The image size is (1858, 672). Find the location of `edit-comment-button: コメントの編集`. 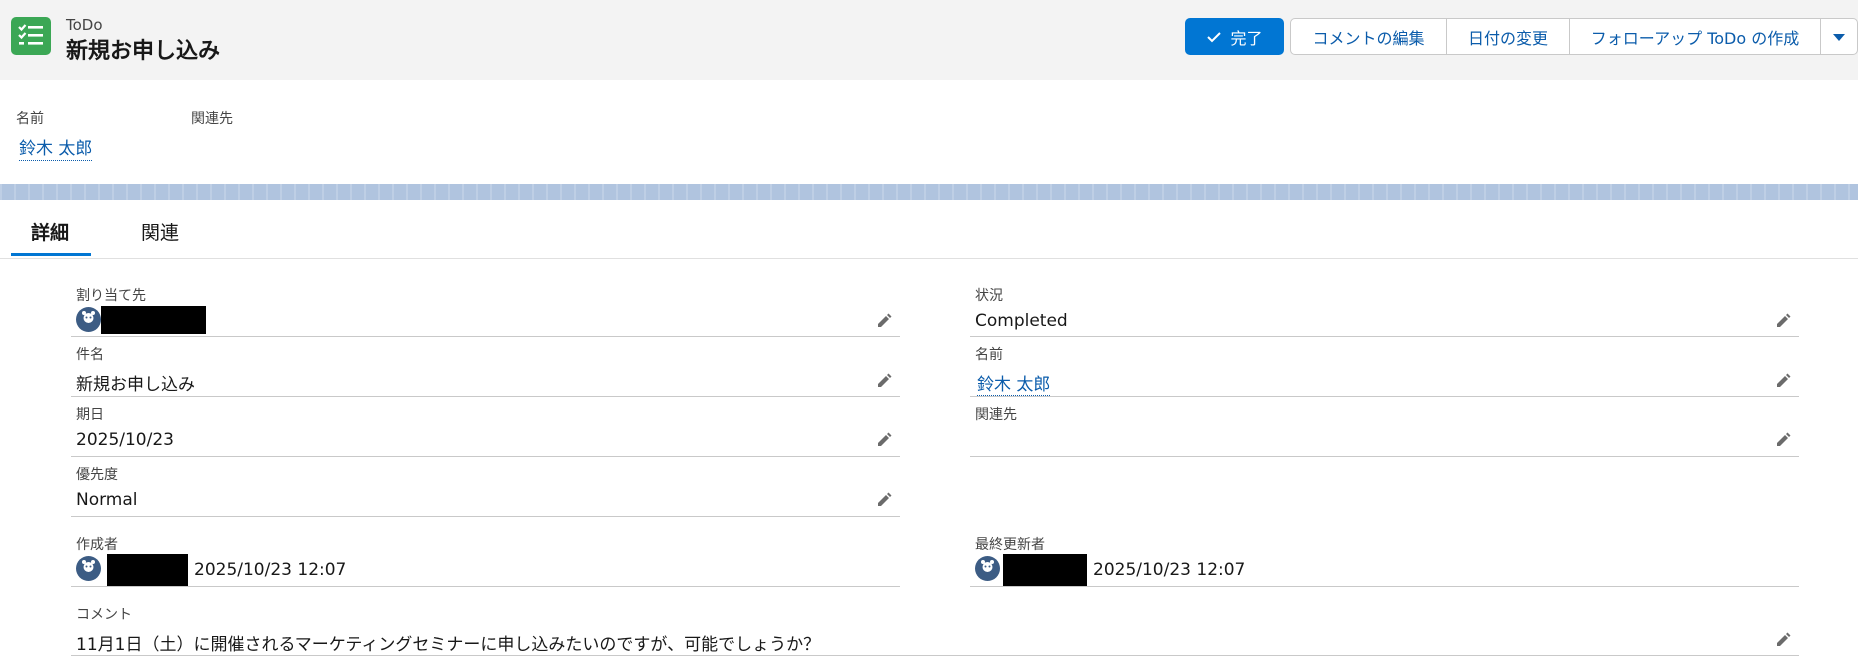

edit-comment-button: コメントの編集 is located at coordinates (1368, 36).